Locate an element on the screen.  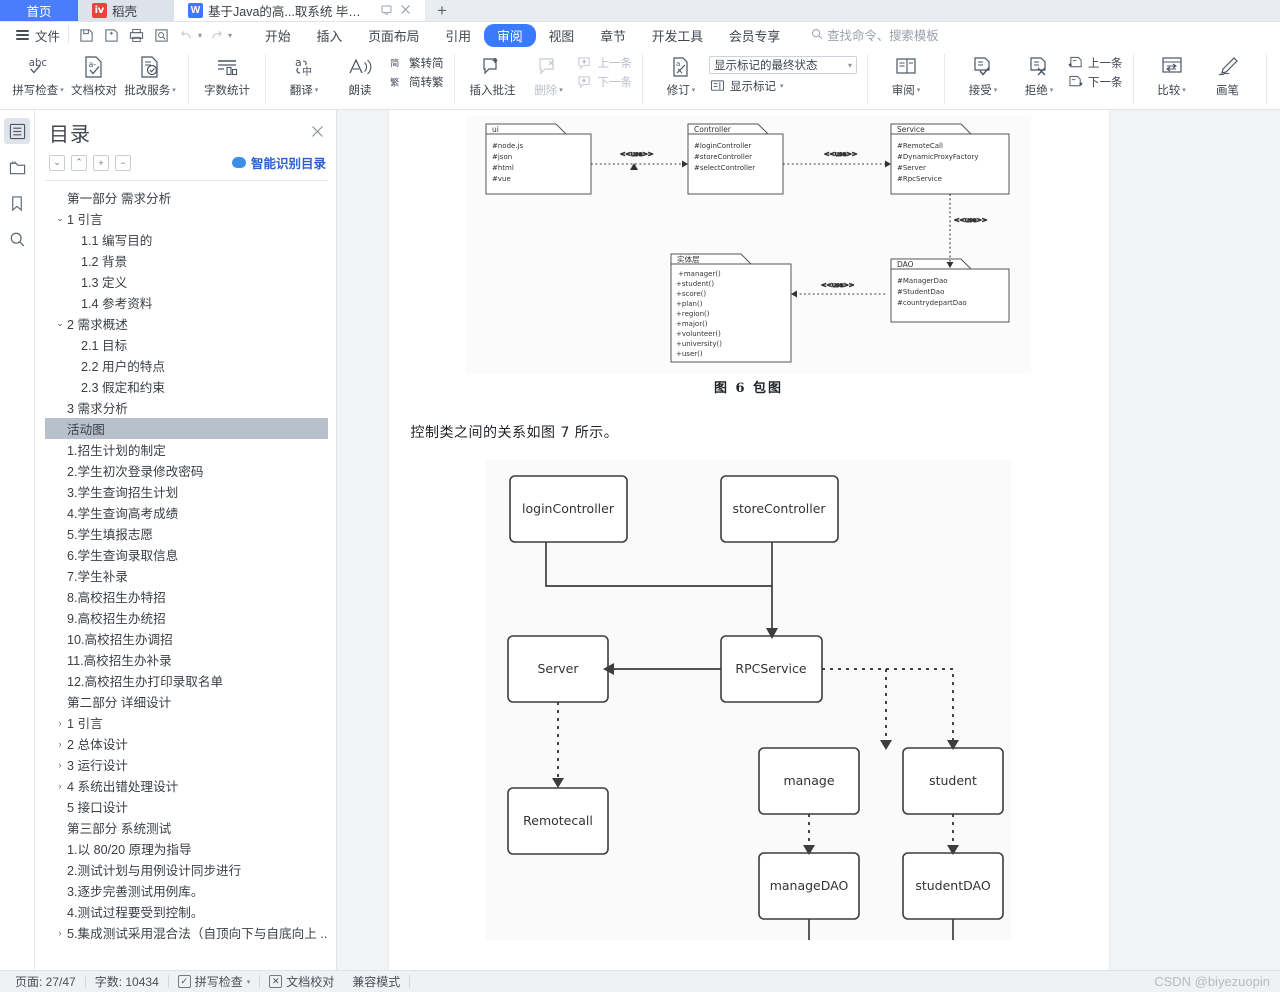
next-comment-button: 下一条 is located at coordinates (604, 82).